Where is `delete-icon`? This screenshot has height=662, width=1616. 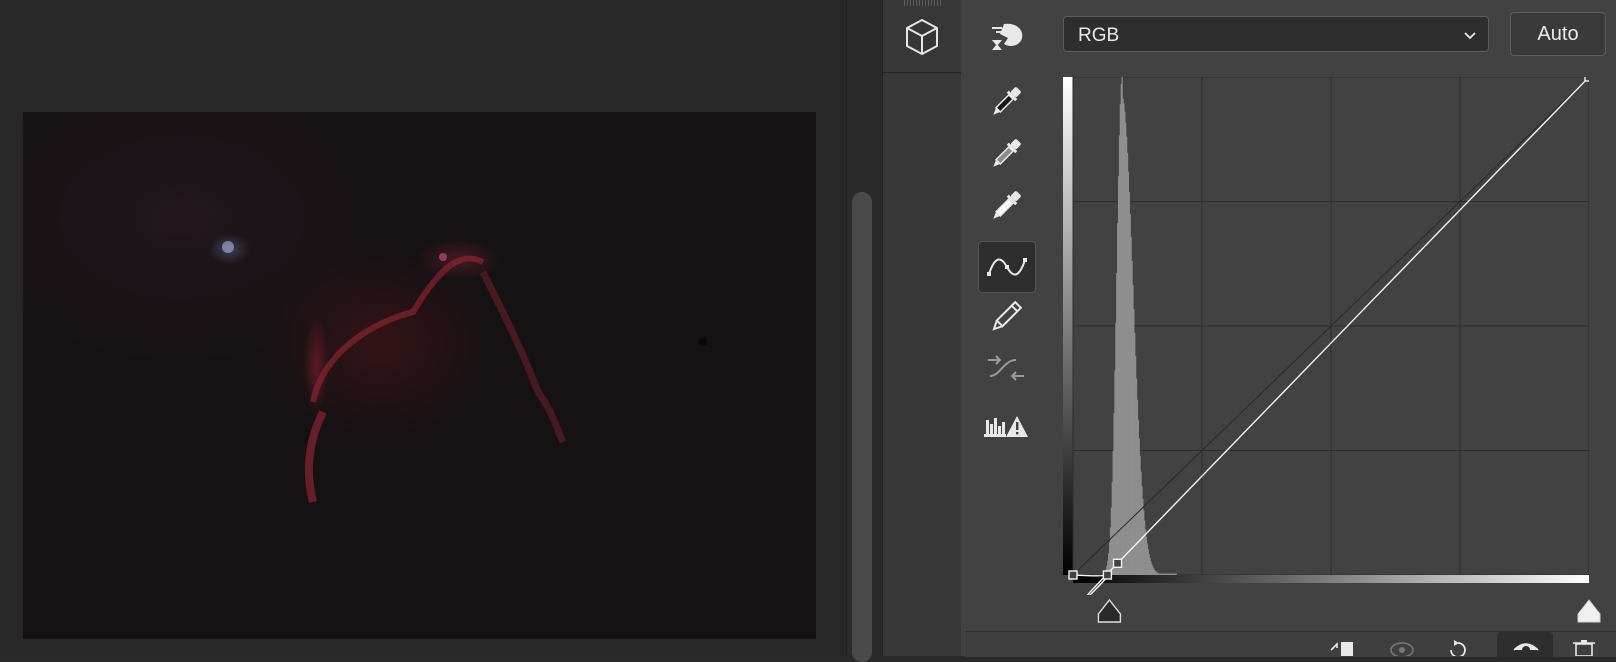
delete-icon is located at coordinates (1585, 650).